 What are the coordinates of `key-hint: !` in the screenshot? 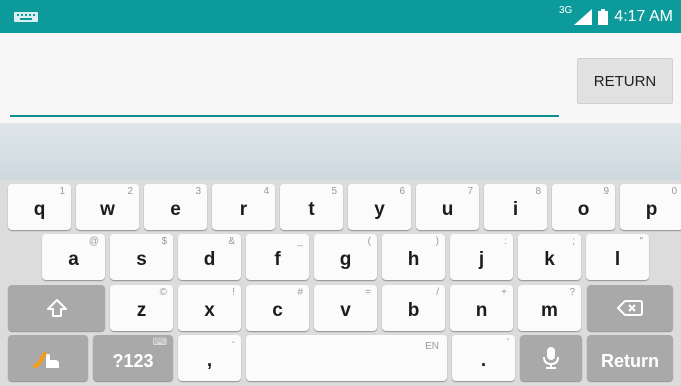 It's located at (233, 292).